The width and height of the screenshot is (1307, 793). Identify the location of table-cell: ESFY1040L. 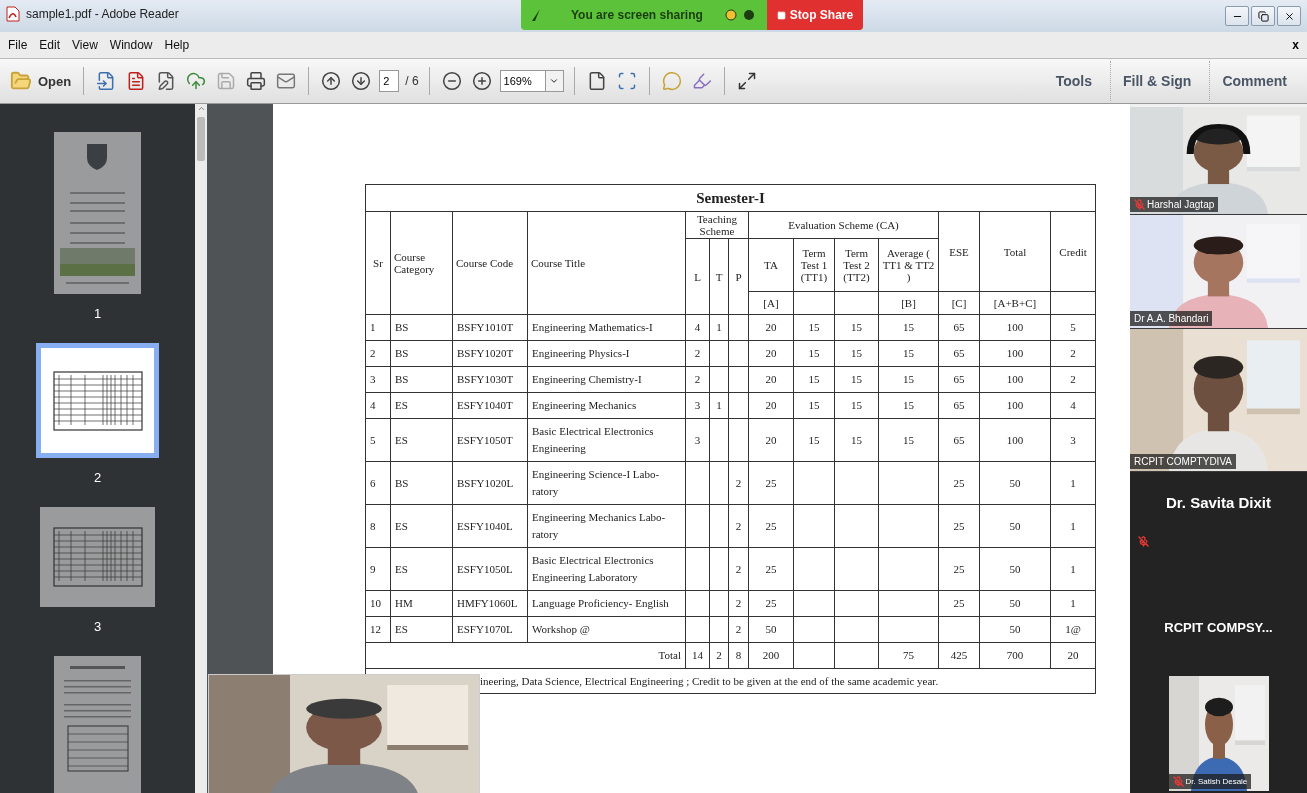
(490, 526).